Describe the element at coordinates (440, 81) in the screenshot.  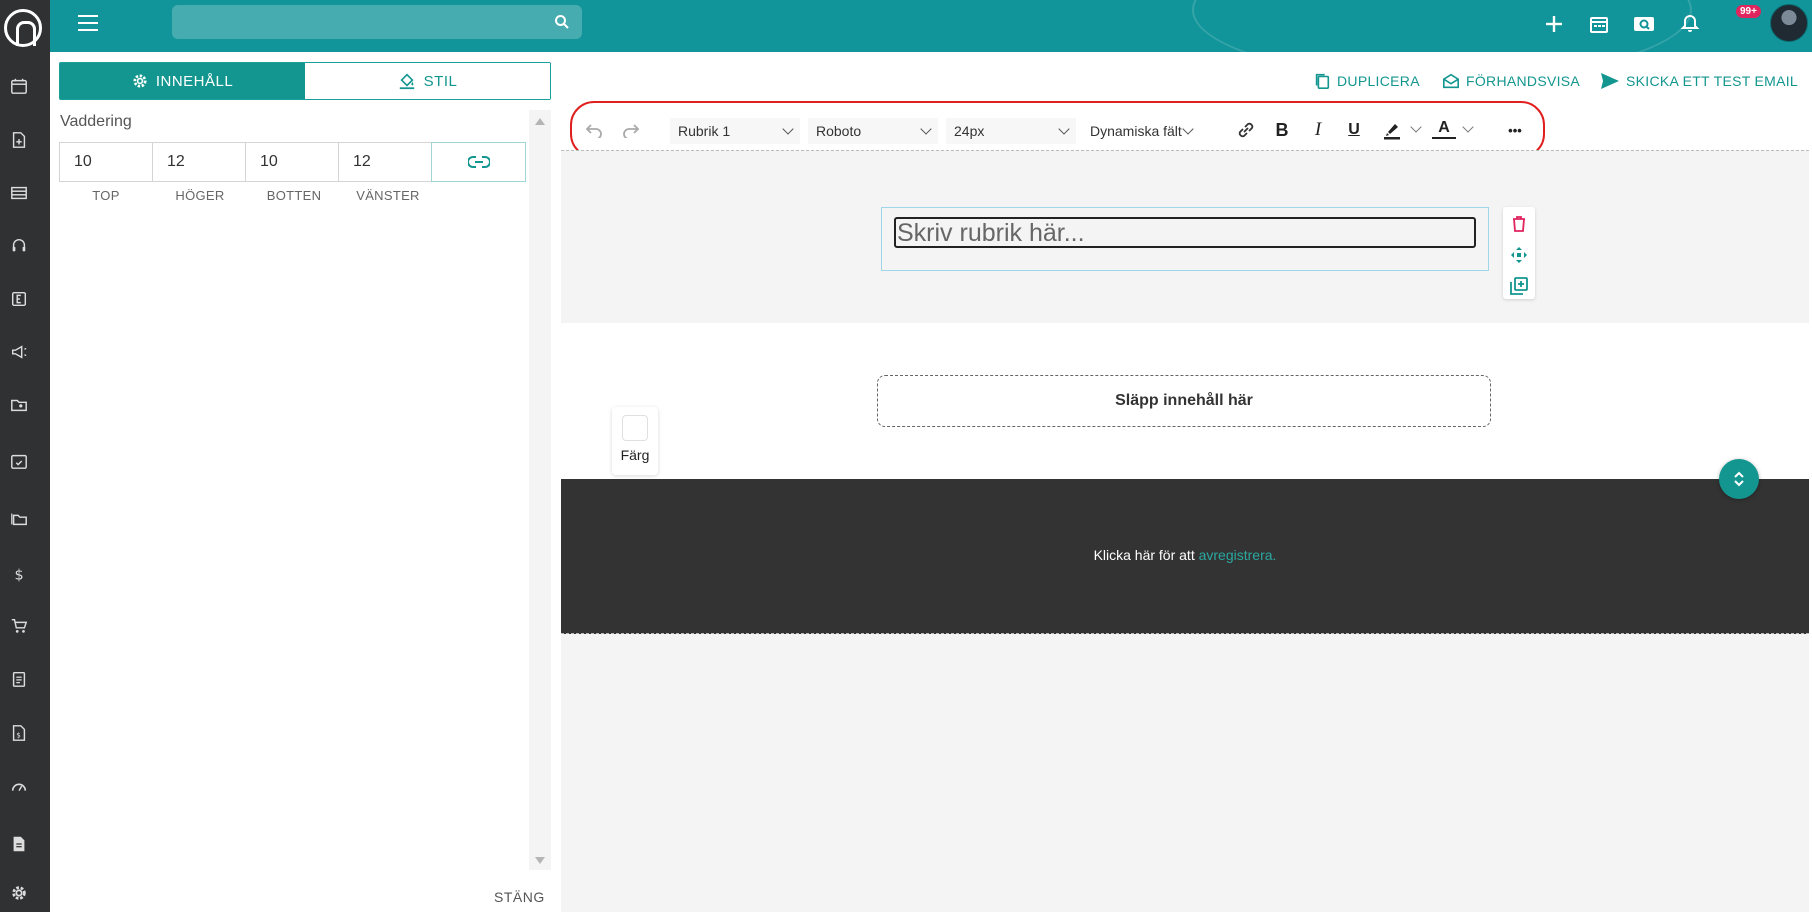
I see `tab-style-label: STIL` at that location.